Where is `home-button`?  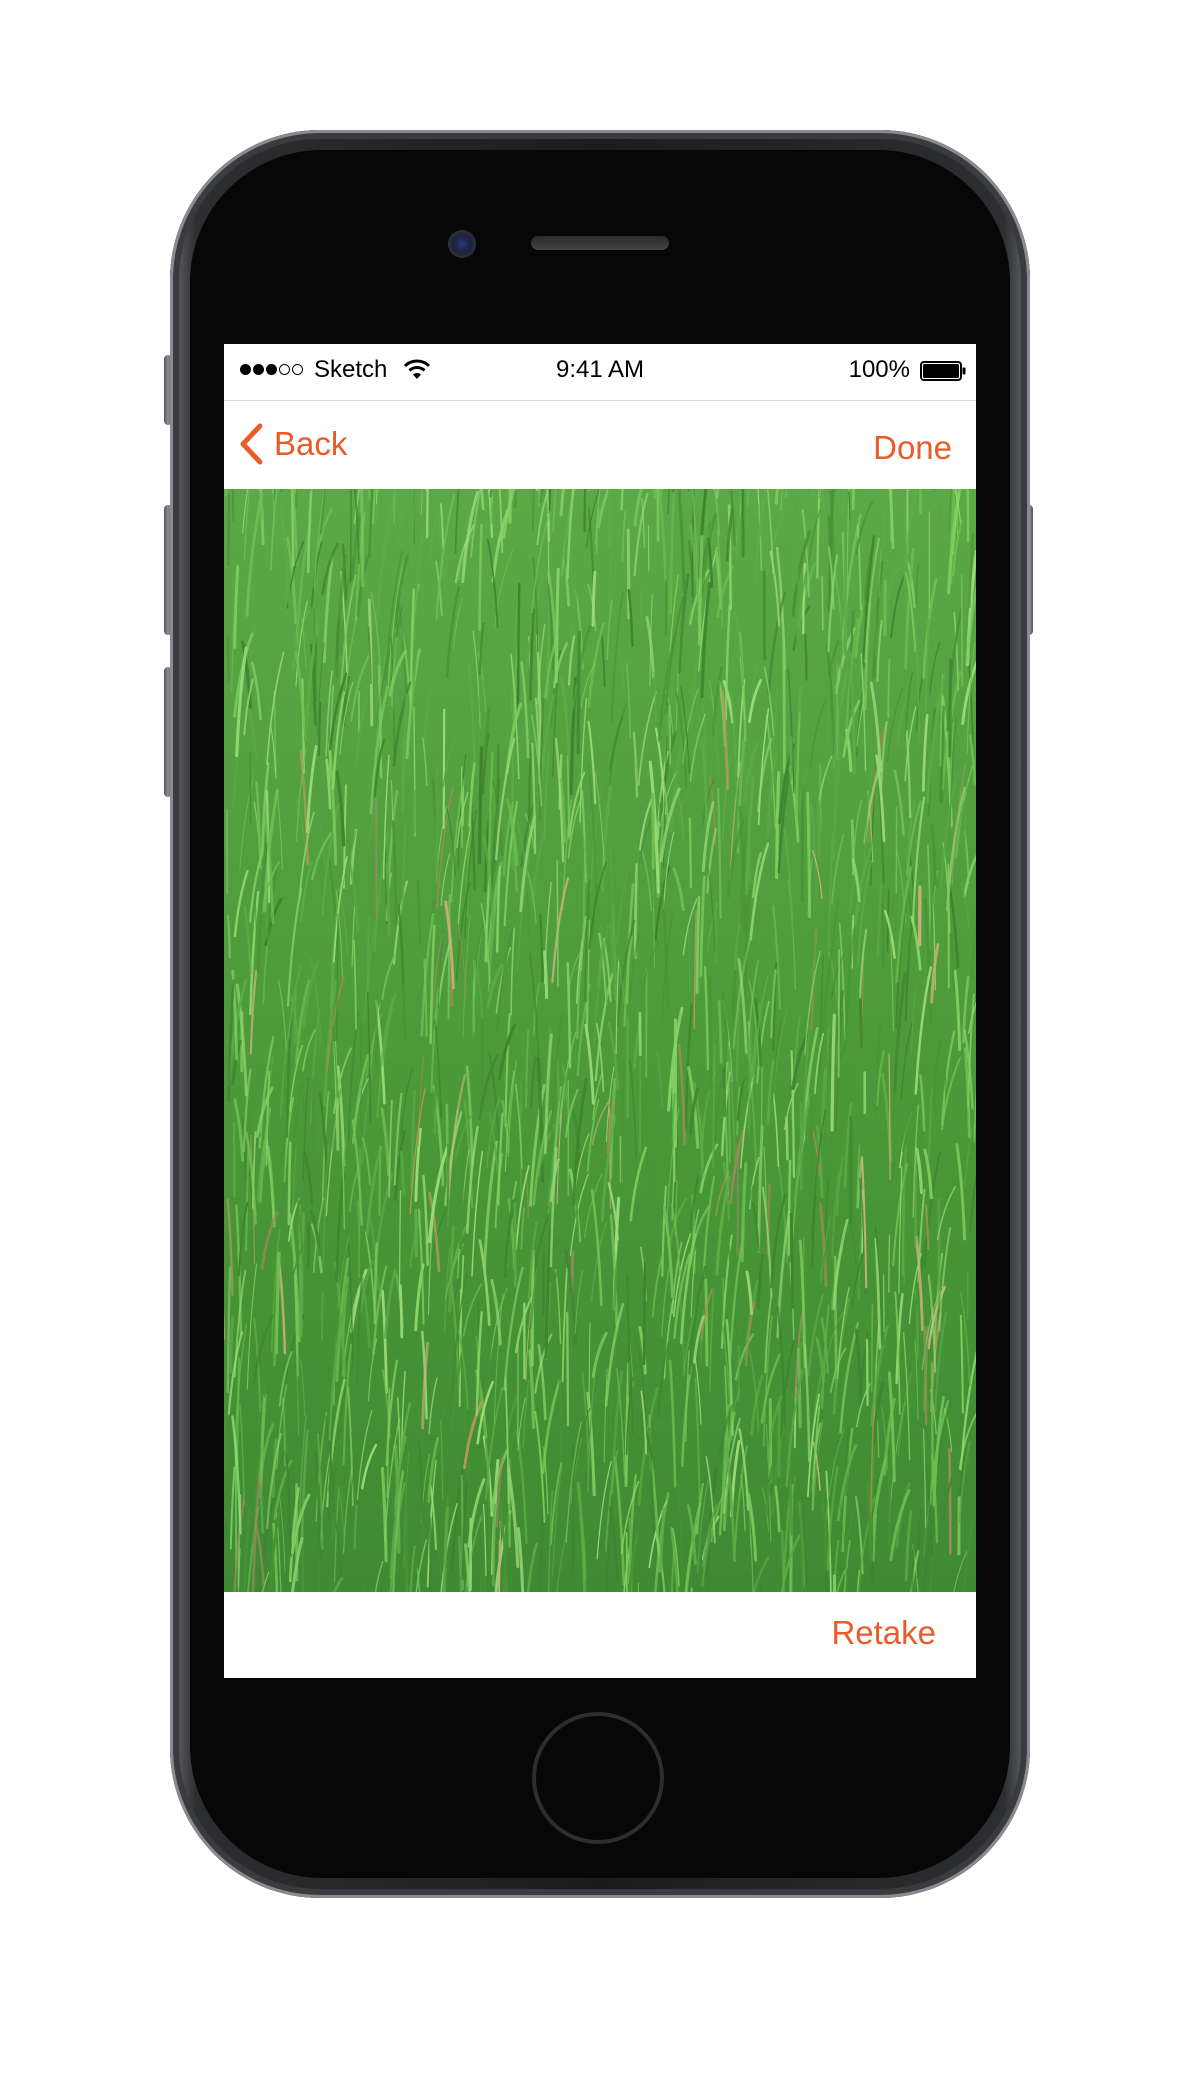 home-button is located at coordinates (598, 1778).